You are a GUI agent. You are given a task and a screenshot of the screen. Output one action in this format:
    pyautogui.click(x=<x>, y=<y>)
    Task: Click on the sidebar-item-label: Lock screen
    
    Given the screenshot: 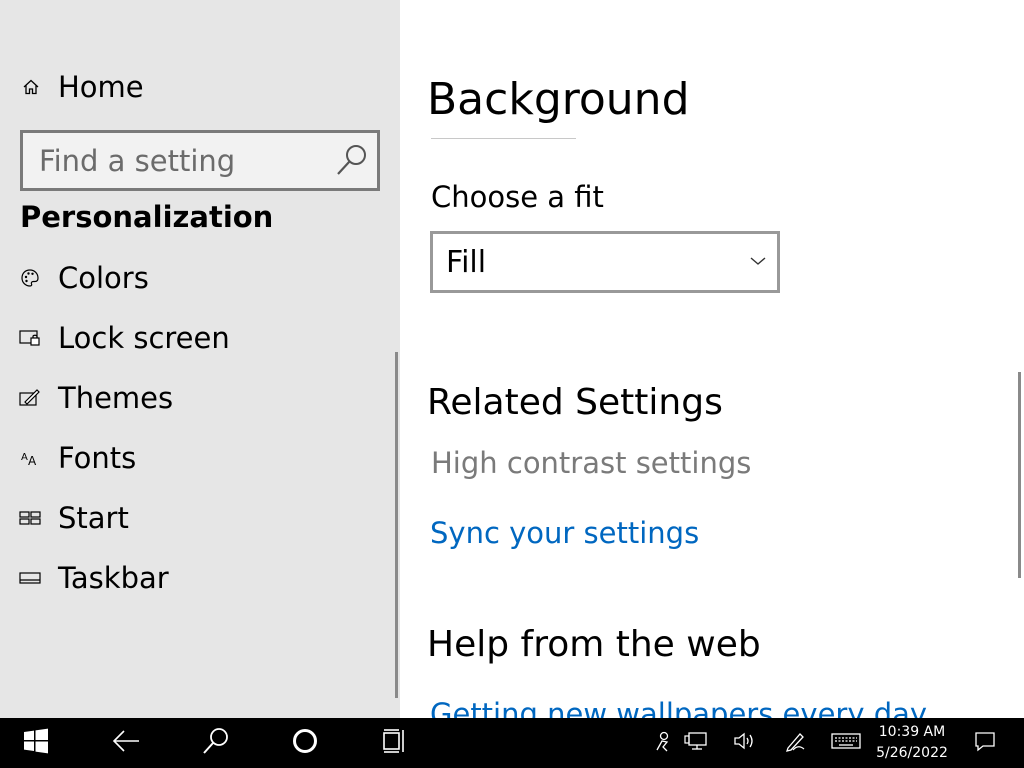 What is the action you would take?
    pyautogui.click(x=144, y=338)
    